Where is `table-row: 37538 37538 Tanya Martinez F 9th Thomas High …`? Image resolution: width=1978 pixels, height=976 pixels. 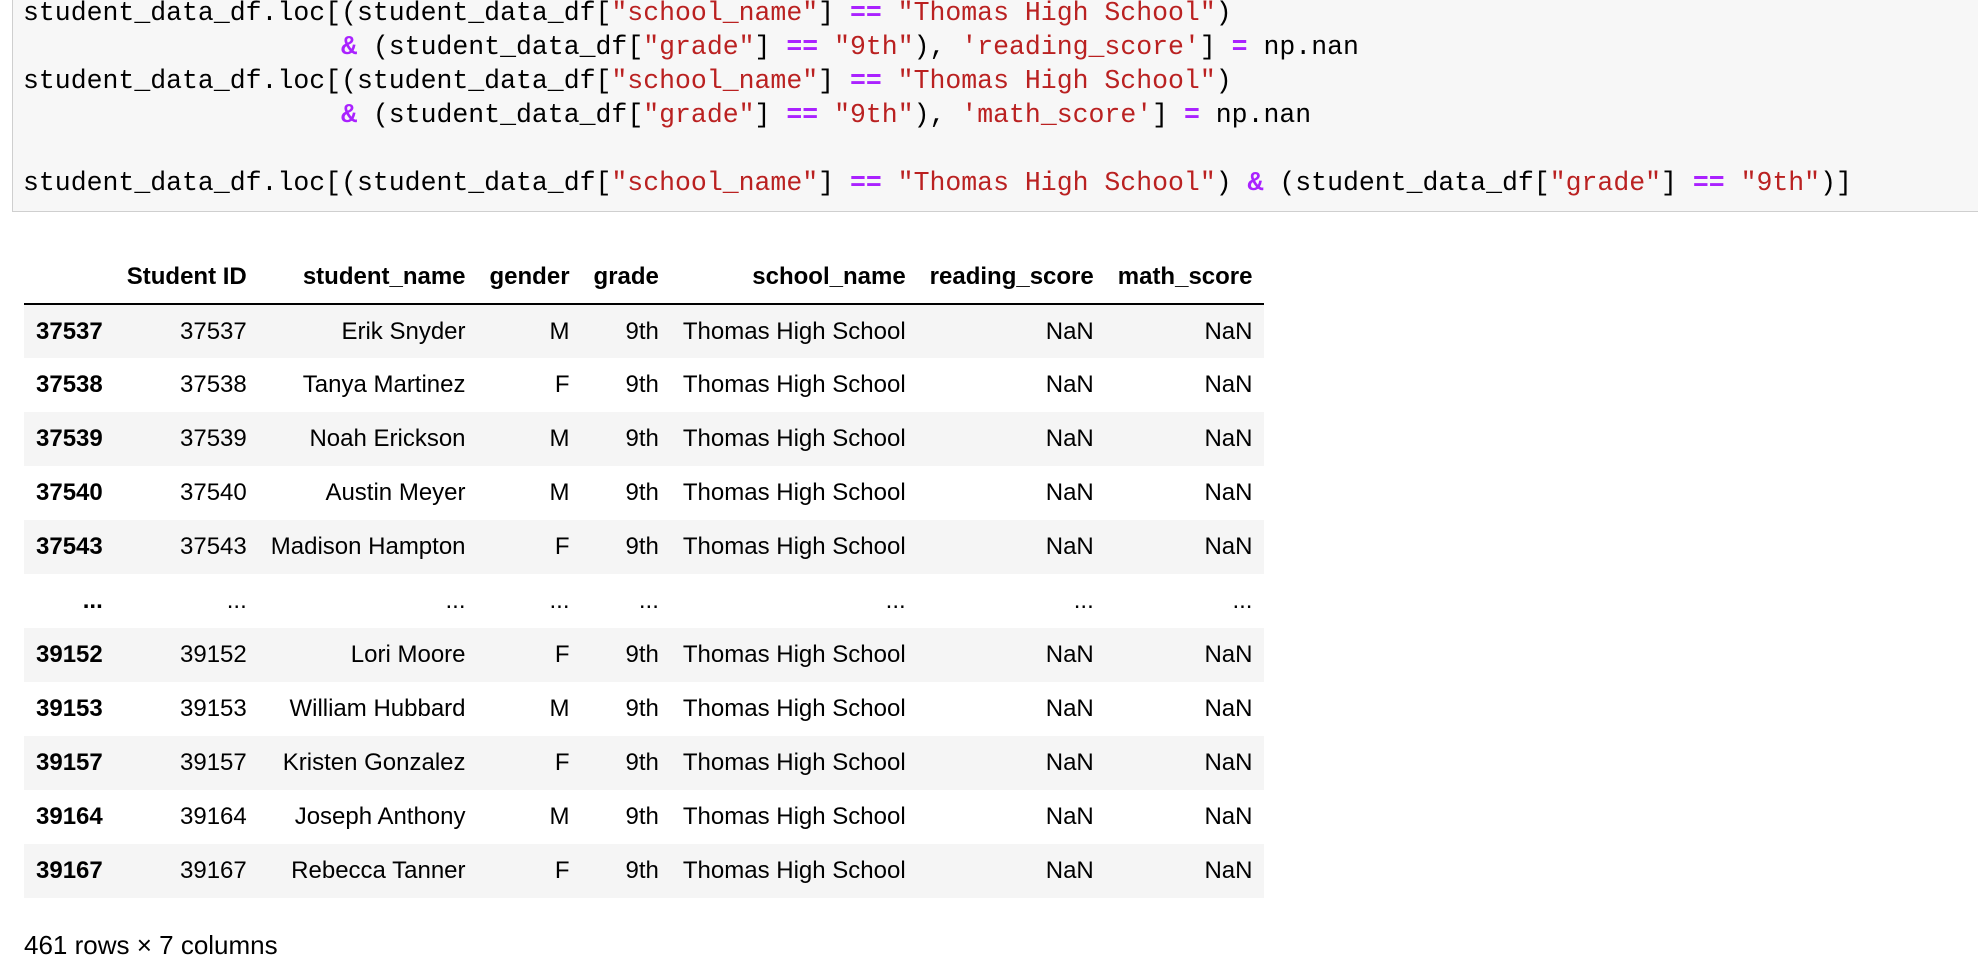 table-row: 37538 37538 Tanya Martinez F 9th Thomas High … is located at coordinates (644, 385).